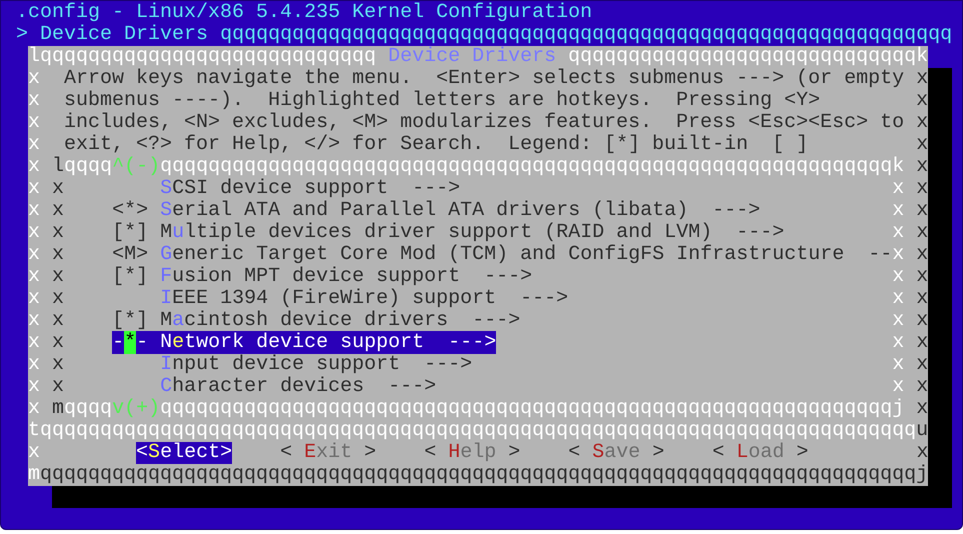 The width and height of the screenshot is (963, 534). Describe the element at coordinates (316, 364) in the screenshot. I see `menu-item: Input device support --->` at that location.